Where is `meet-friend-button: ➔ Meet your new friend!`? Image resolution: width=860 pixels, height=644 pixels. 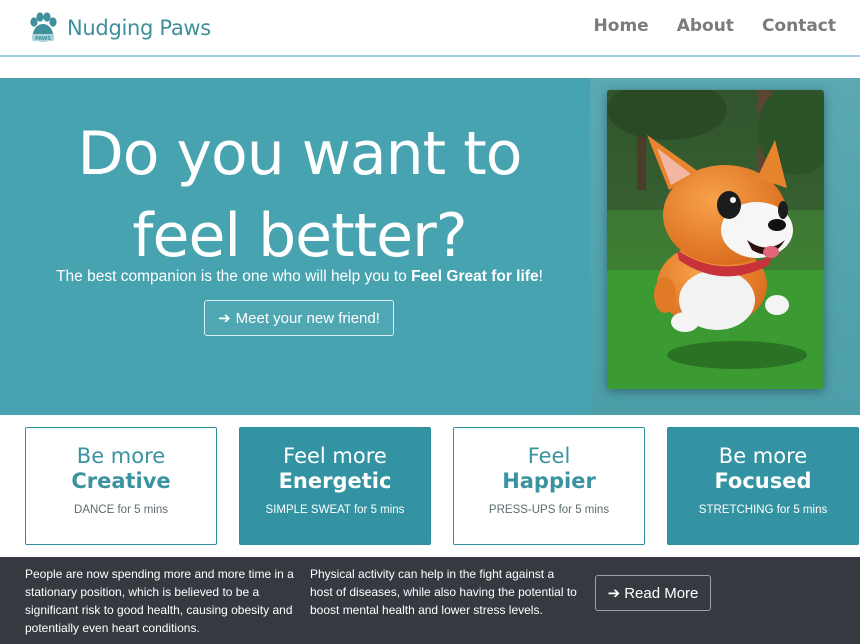
meet-friend-button: ➔ Meet your new friend! is located at coordinates (299, 318).